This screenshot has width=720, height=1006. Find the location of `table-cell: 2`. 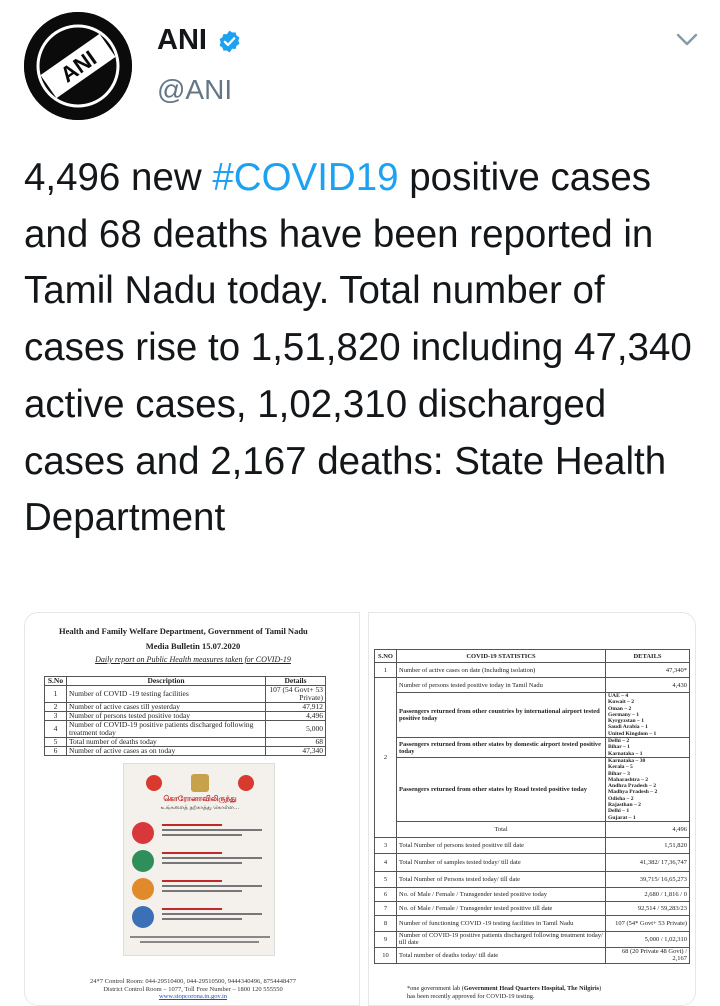

table-cell: 2 is located at coordinates (385, 757).